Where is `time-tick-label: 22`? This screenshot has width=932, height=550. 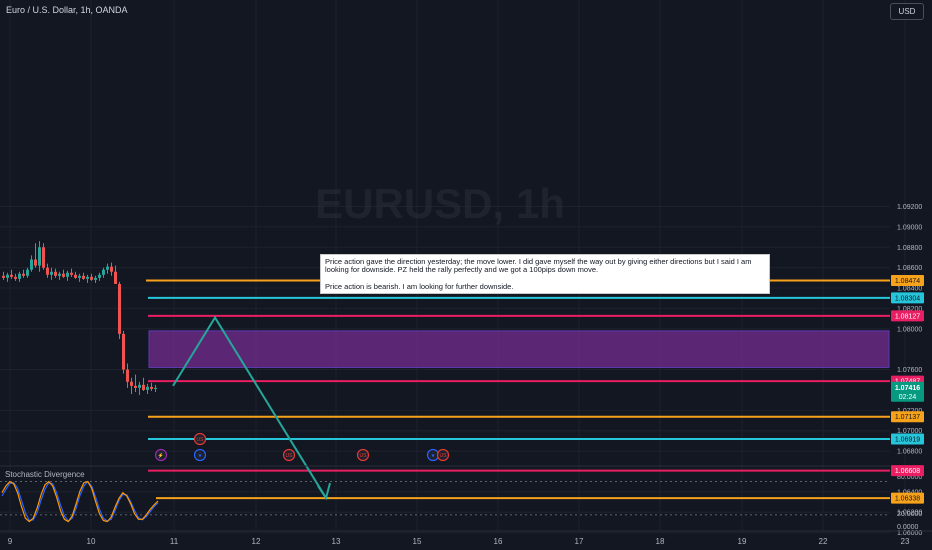
time-tick-label: 22 is located at coordinates (823, 541).